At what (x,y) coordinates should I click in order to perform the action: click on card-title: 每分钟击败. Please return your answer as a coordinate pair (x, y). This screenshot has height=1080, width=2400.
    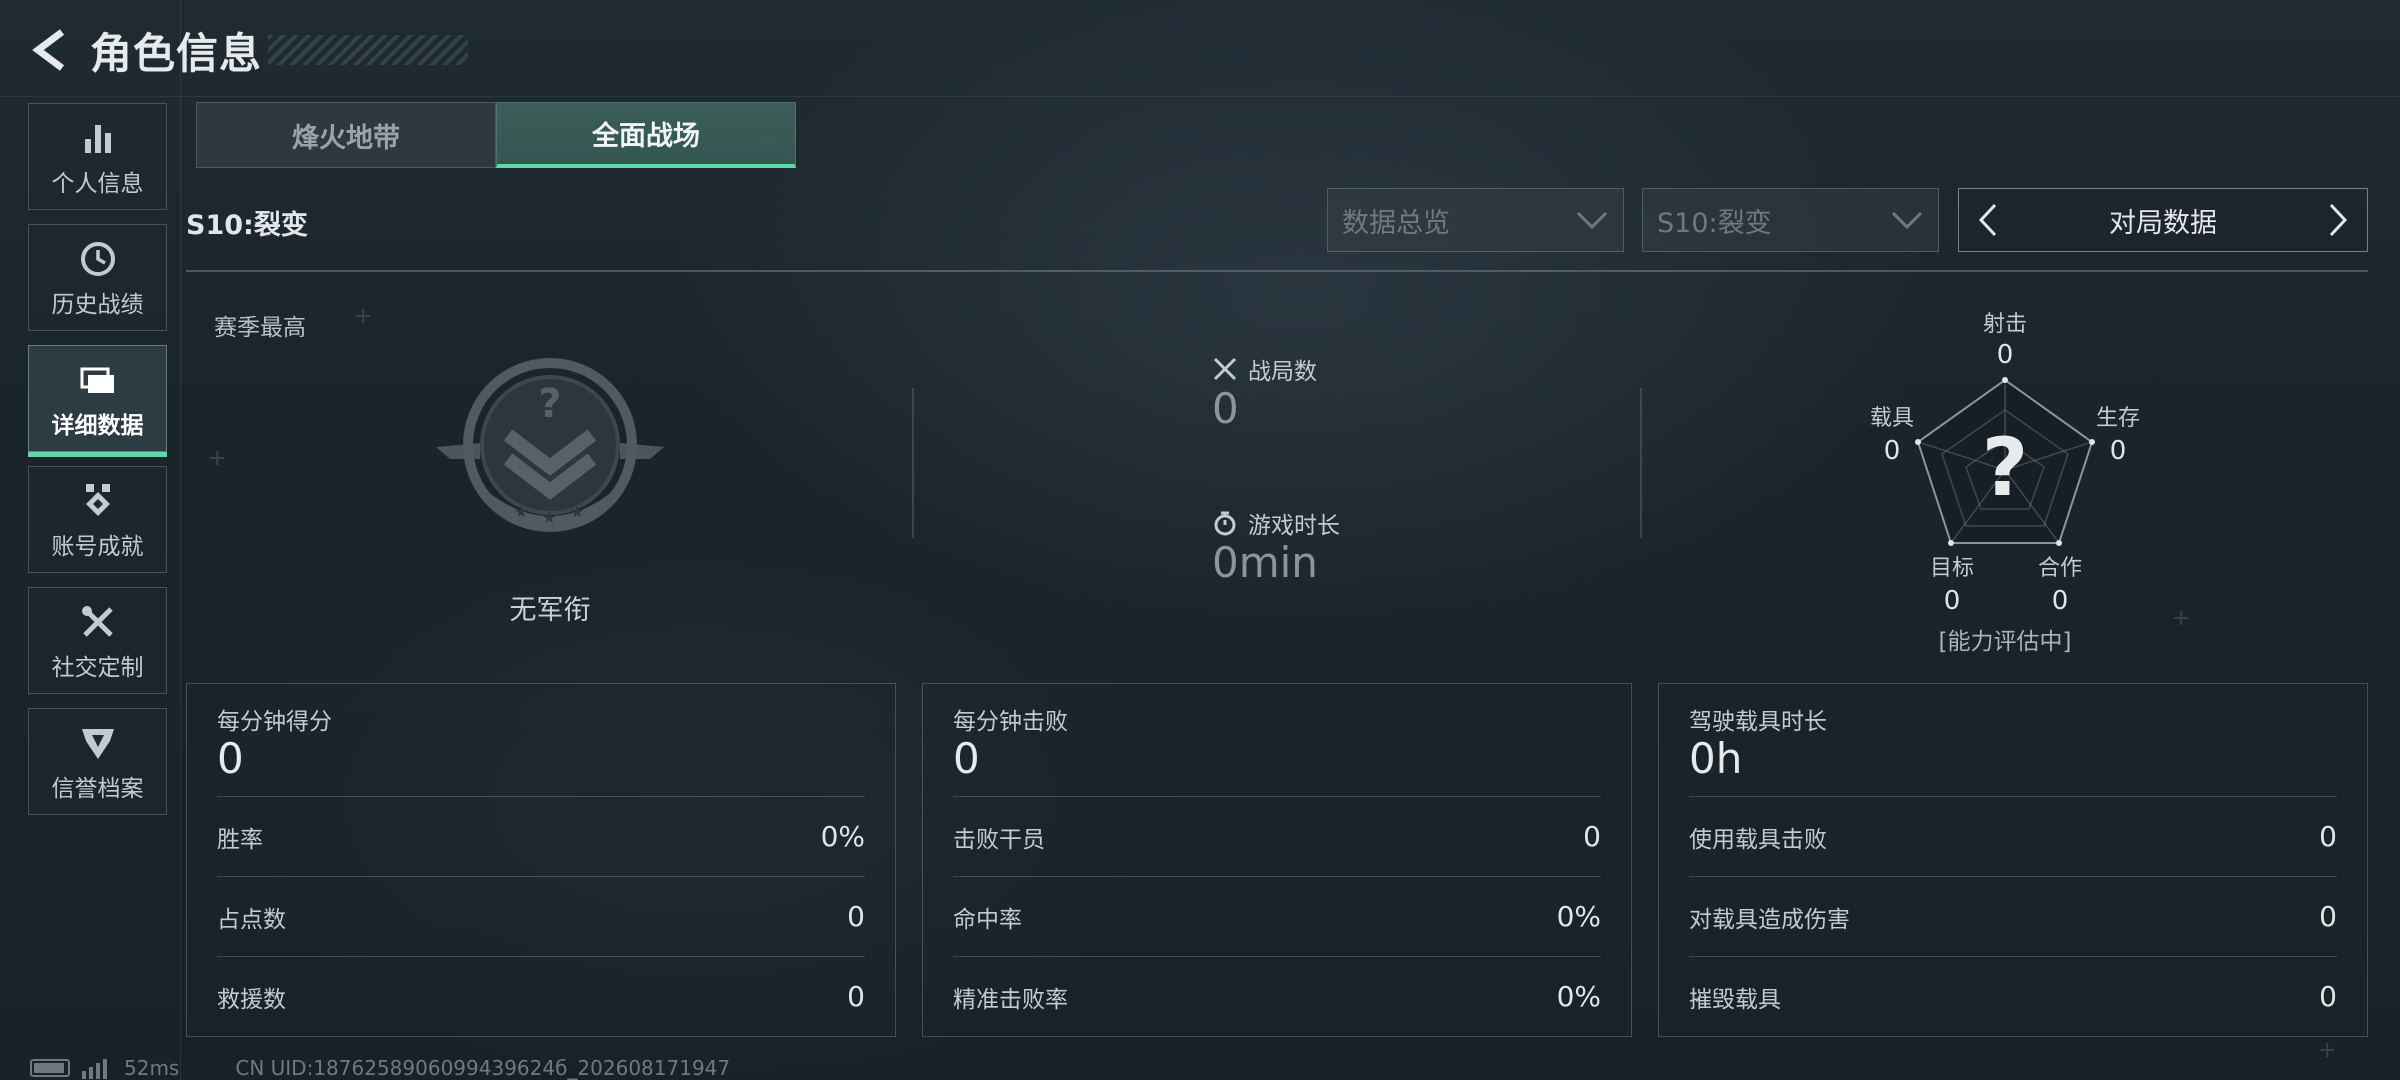
    Looking at the image, I should click on (1010, 722).